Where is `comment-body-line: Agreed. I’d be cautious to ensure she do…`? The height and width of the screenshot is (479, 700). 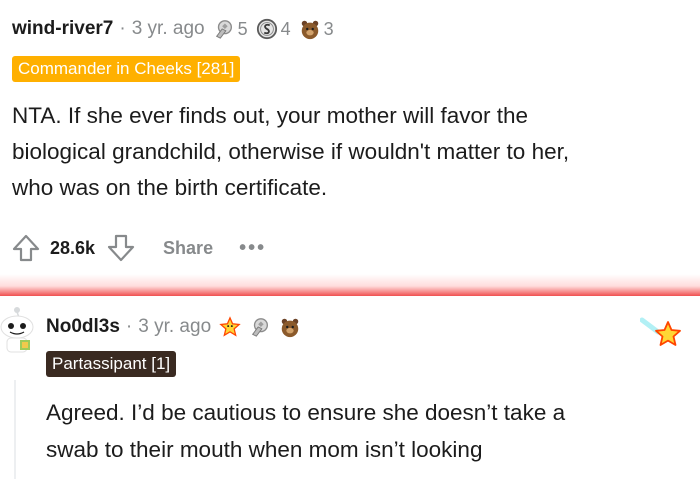
comment-body-line: Agreed. I’d be cautious to ensure she do… is located at coordinates (306, 412).